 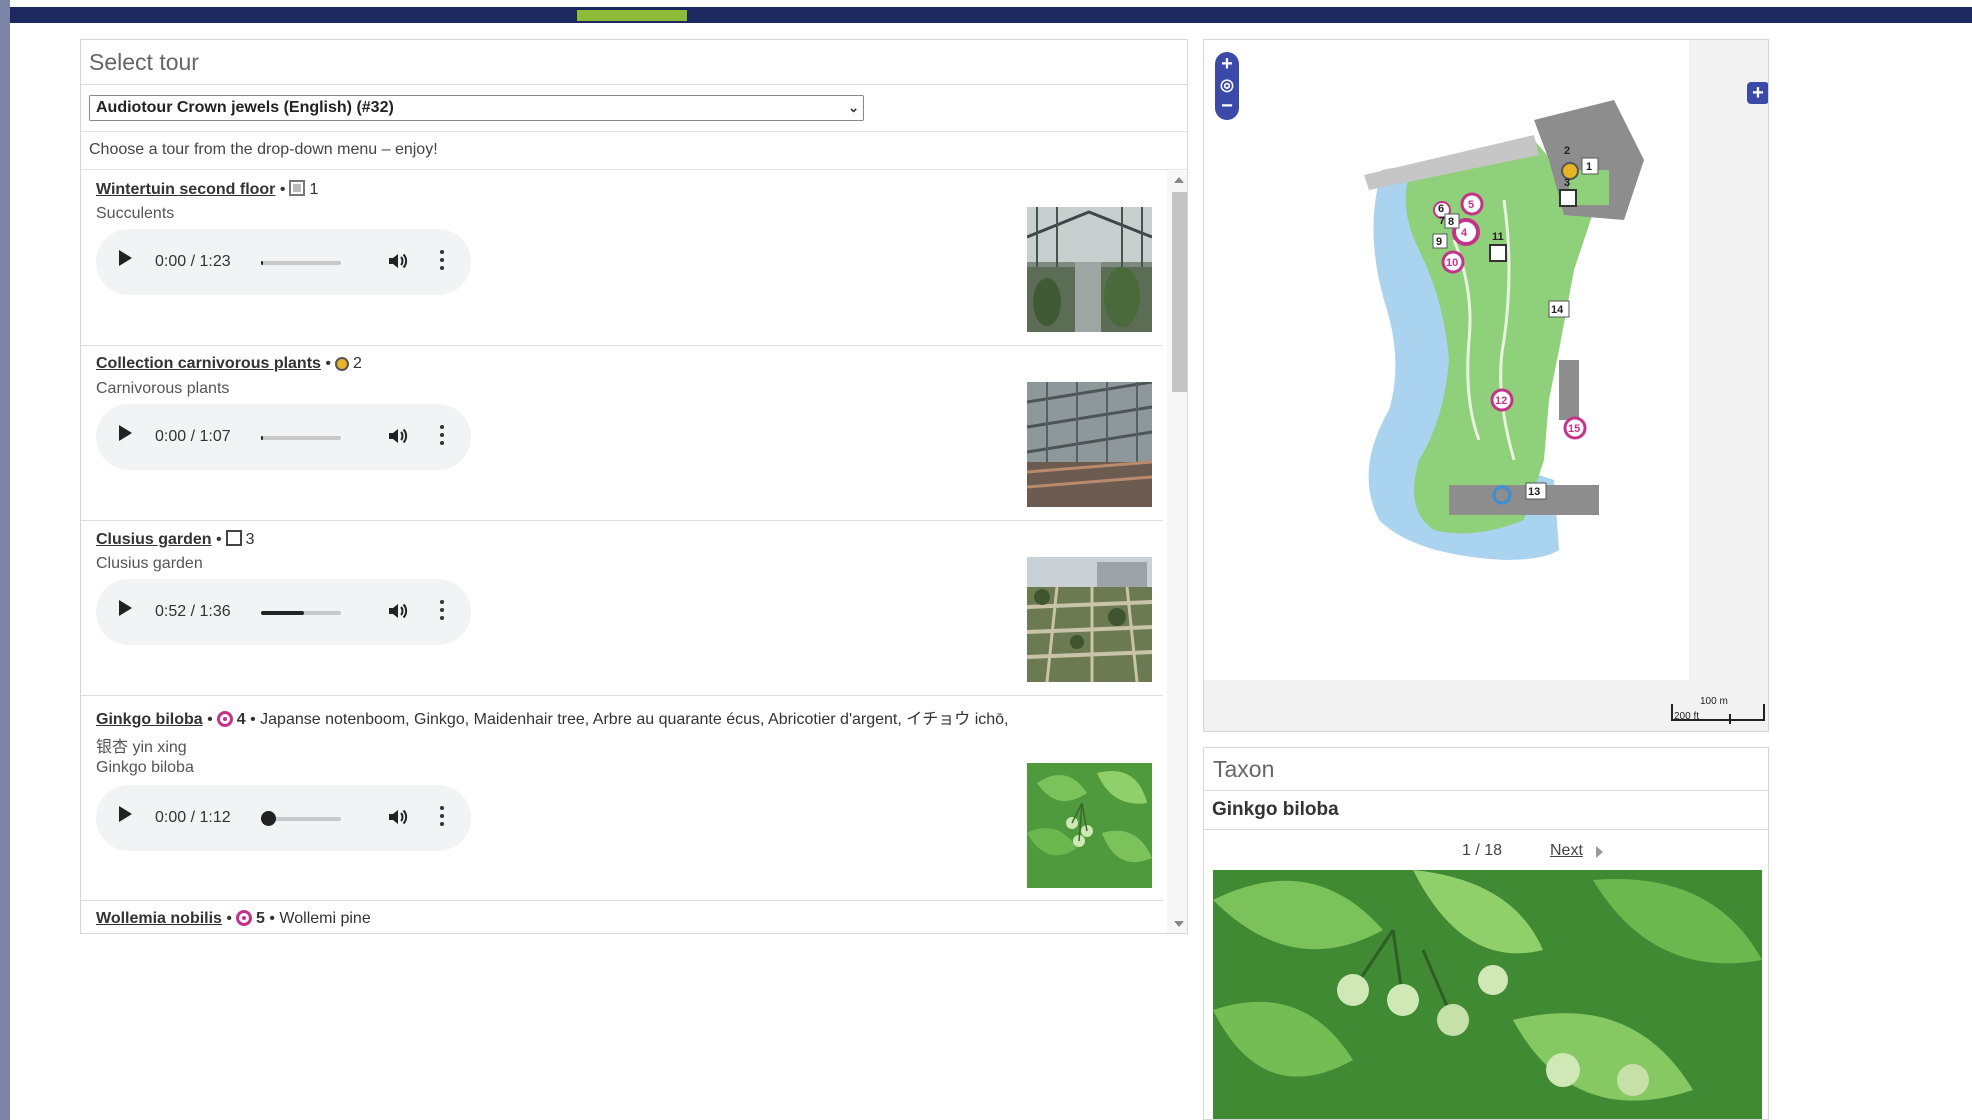 I want to click on zoom-control: + ◎ −, so click(x=1227, y=86).